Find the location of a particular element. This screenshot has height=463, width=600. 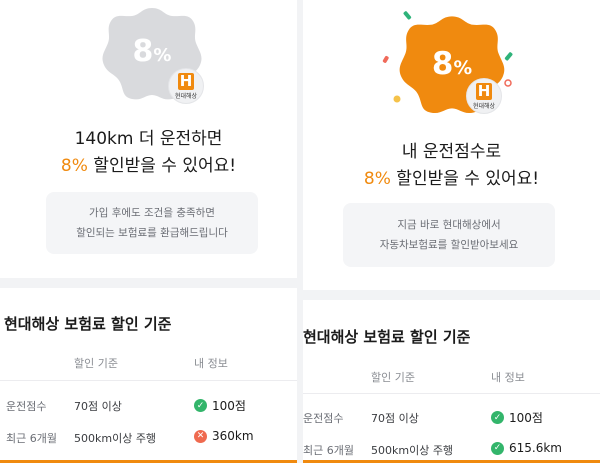

headline: 내 운전점수로 8% 할인받을 수 있어요! is located at coordinates (451, 166).